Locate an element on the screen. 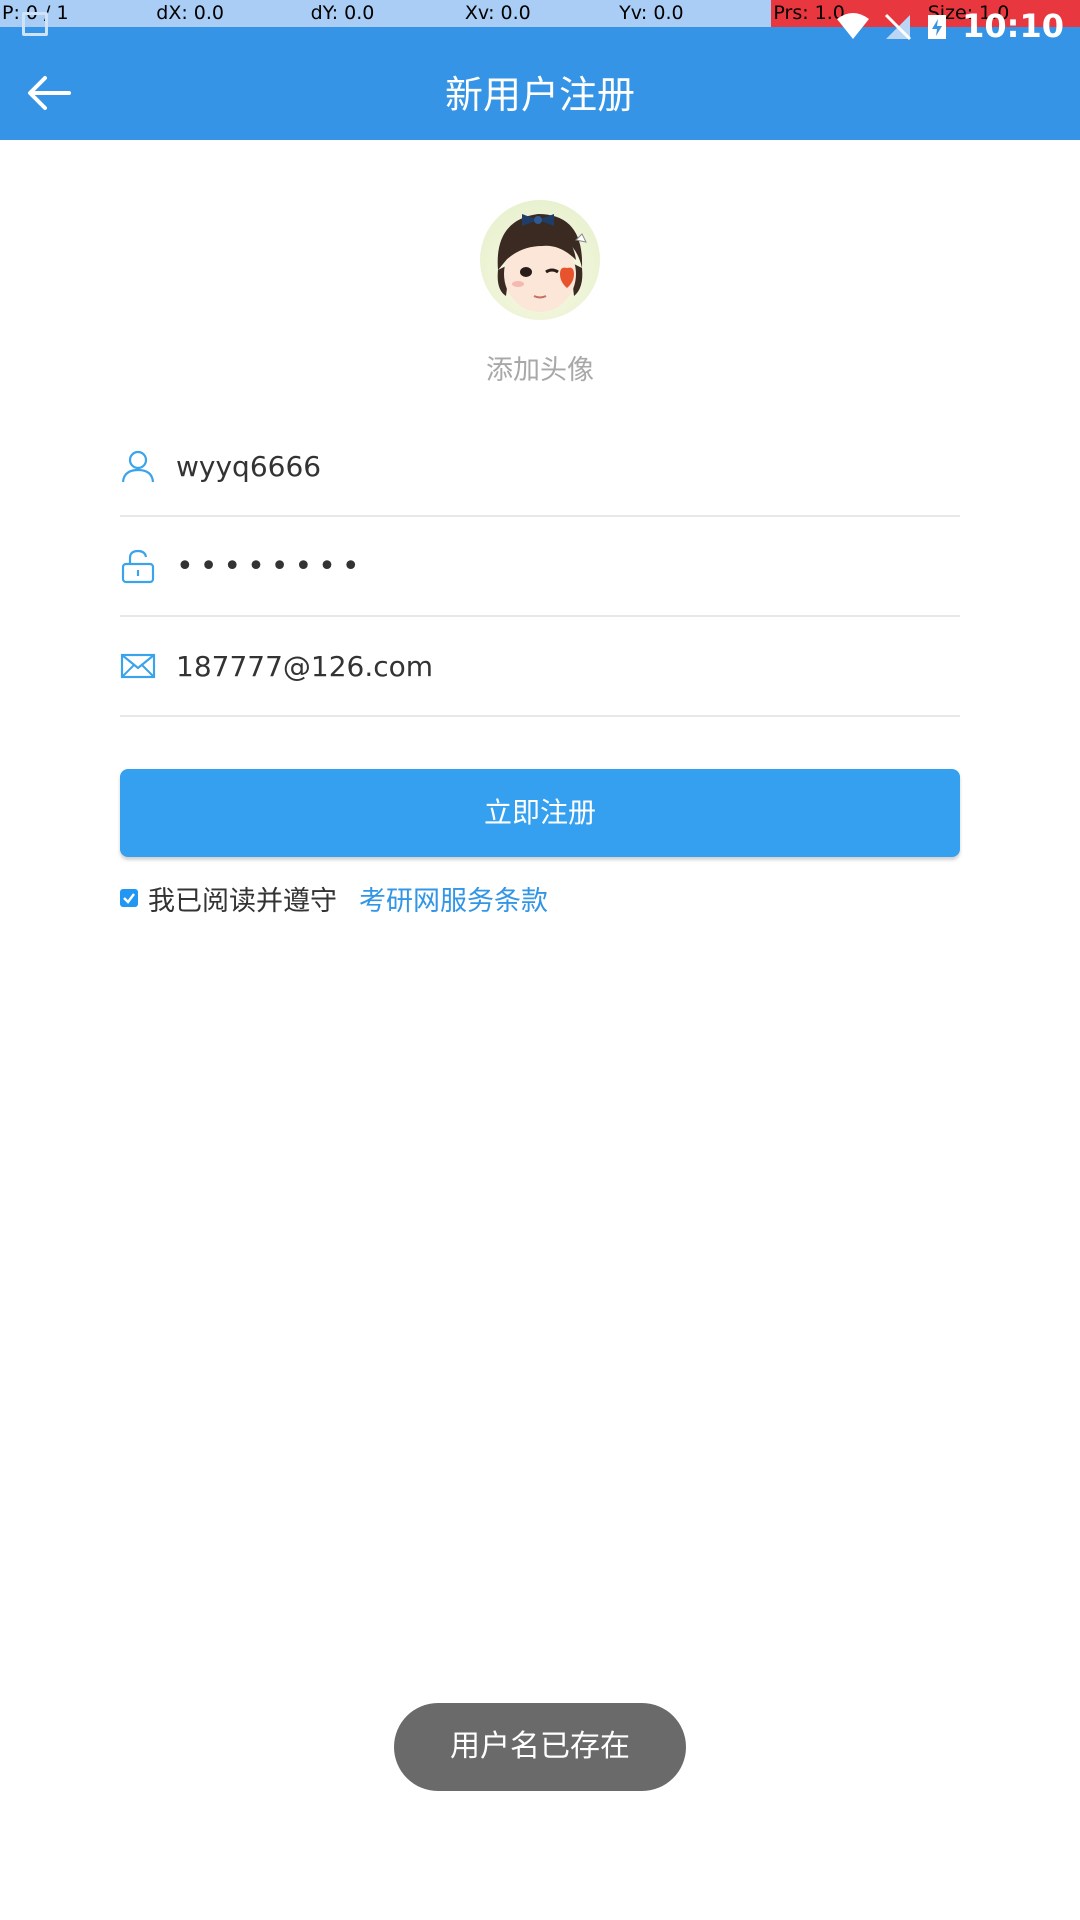  avatar is located at coordinates (540, 260).